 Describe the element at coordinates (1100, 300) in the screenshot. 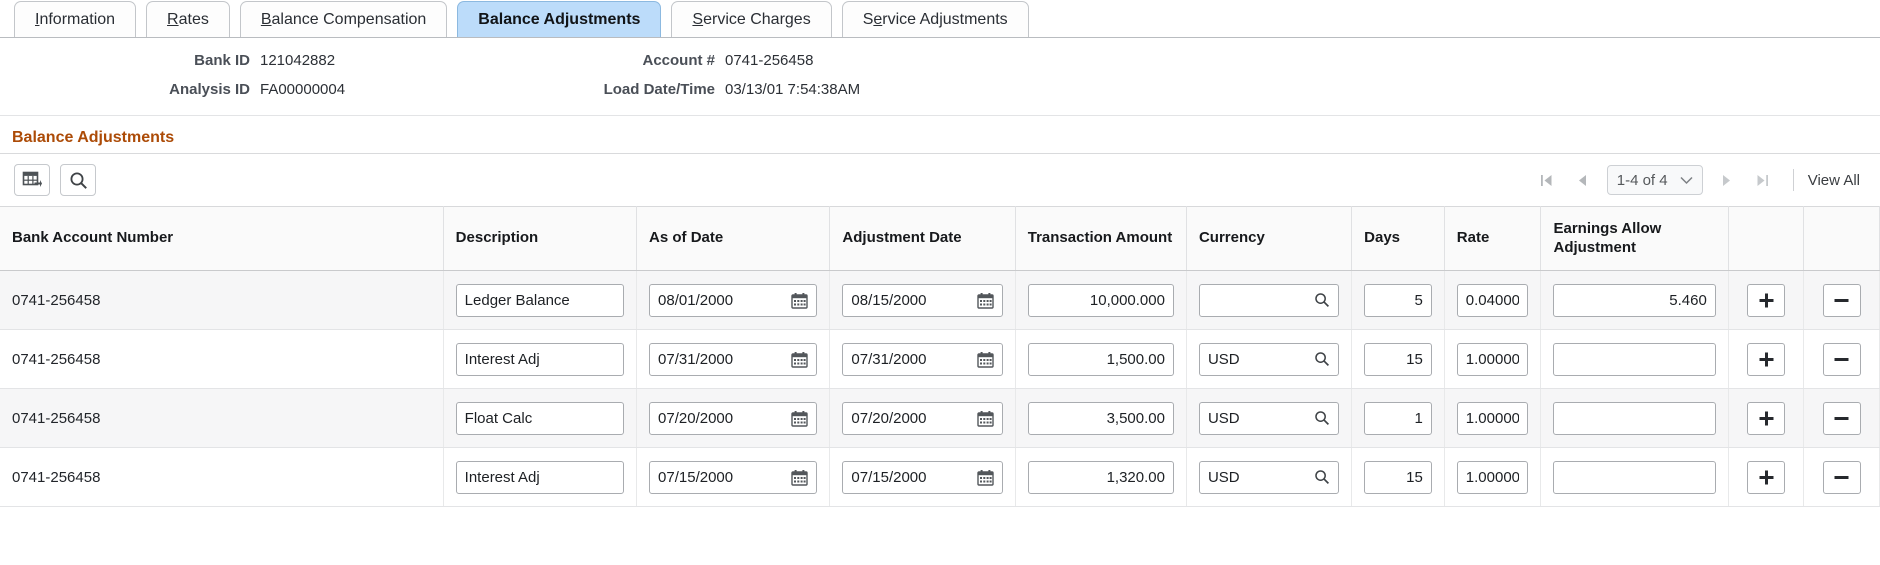

I see `transaction-amount-input: 10,000.000` at that location.